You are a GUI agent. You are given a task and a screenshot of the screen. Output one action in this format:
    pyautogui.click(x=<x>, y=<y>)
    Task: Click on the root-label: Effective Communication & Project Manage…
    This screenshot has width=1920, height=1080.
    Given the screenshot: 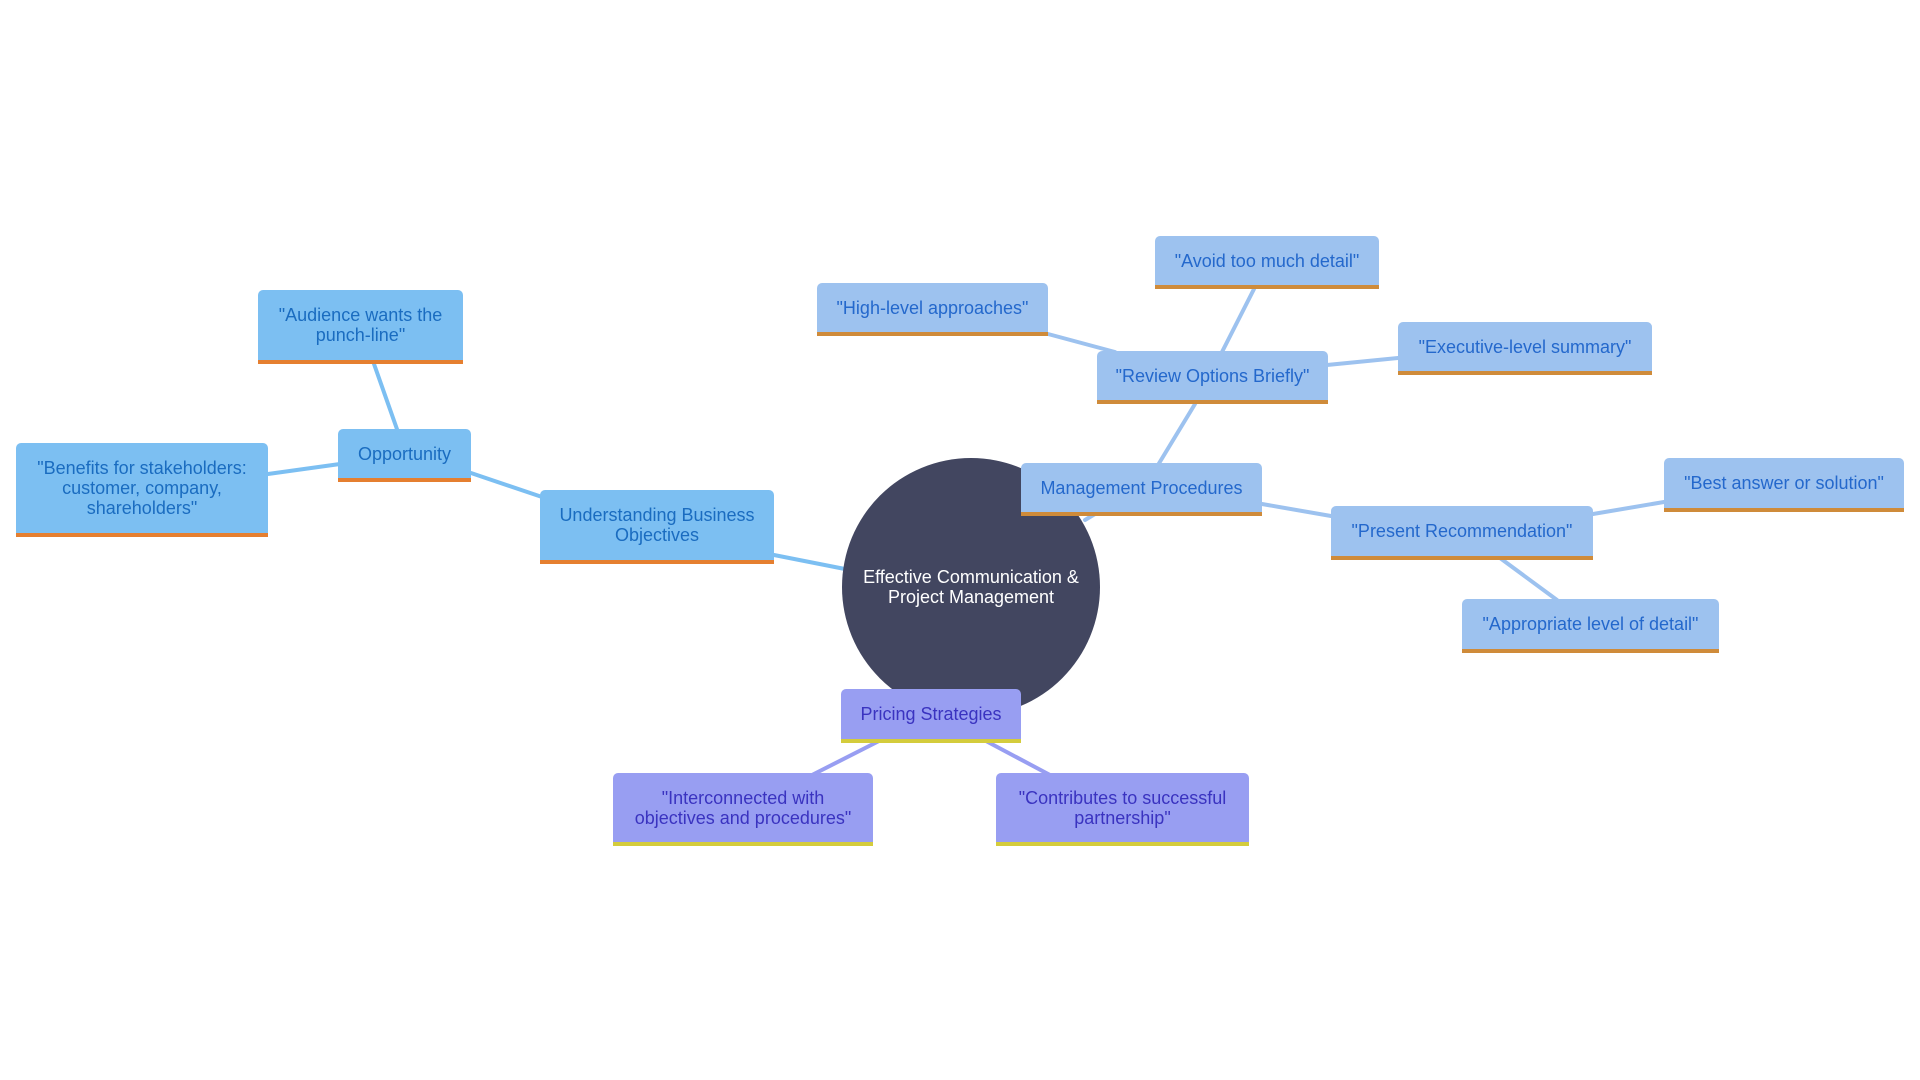 What is the action you would take?
    pyautogui.click(x=971, y=587)
    